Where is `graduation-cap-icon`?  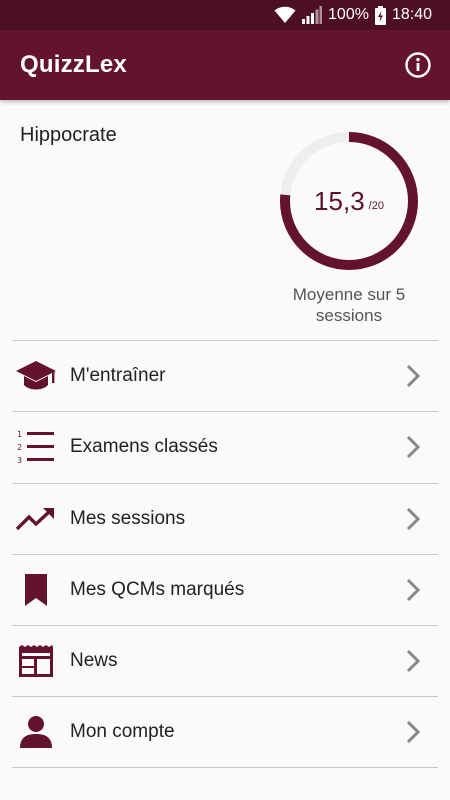
graduation-cap-icon is located at coordinates (36, 376).